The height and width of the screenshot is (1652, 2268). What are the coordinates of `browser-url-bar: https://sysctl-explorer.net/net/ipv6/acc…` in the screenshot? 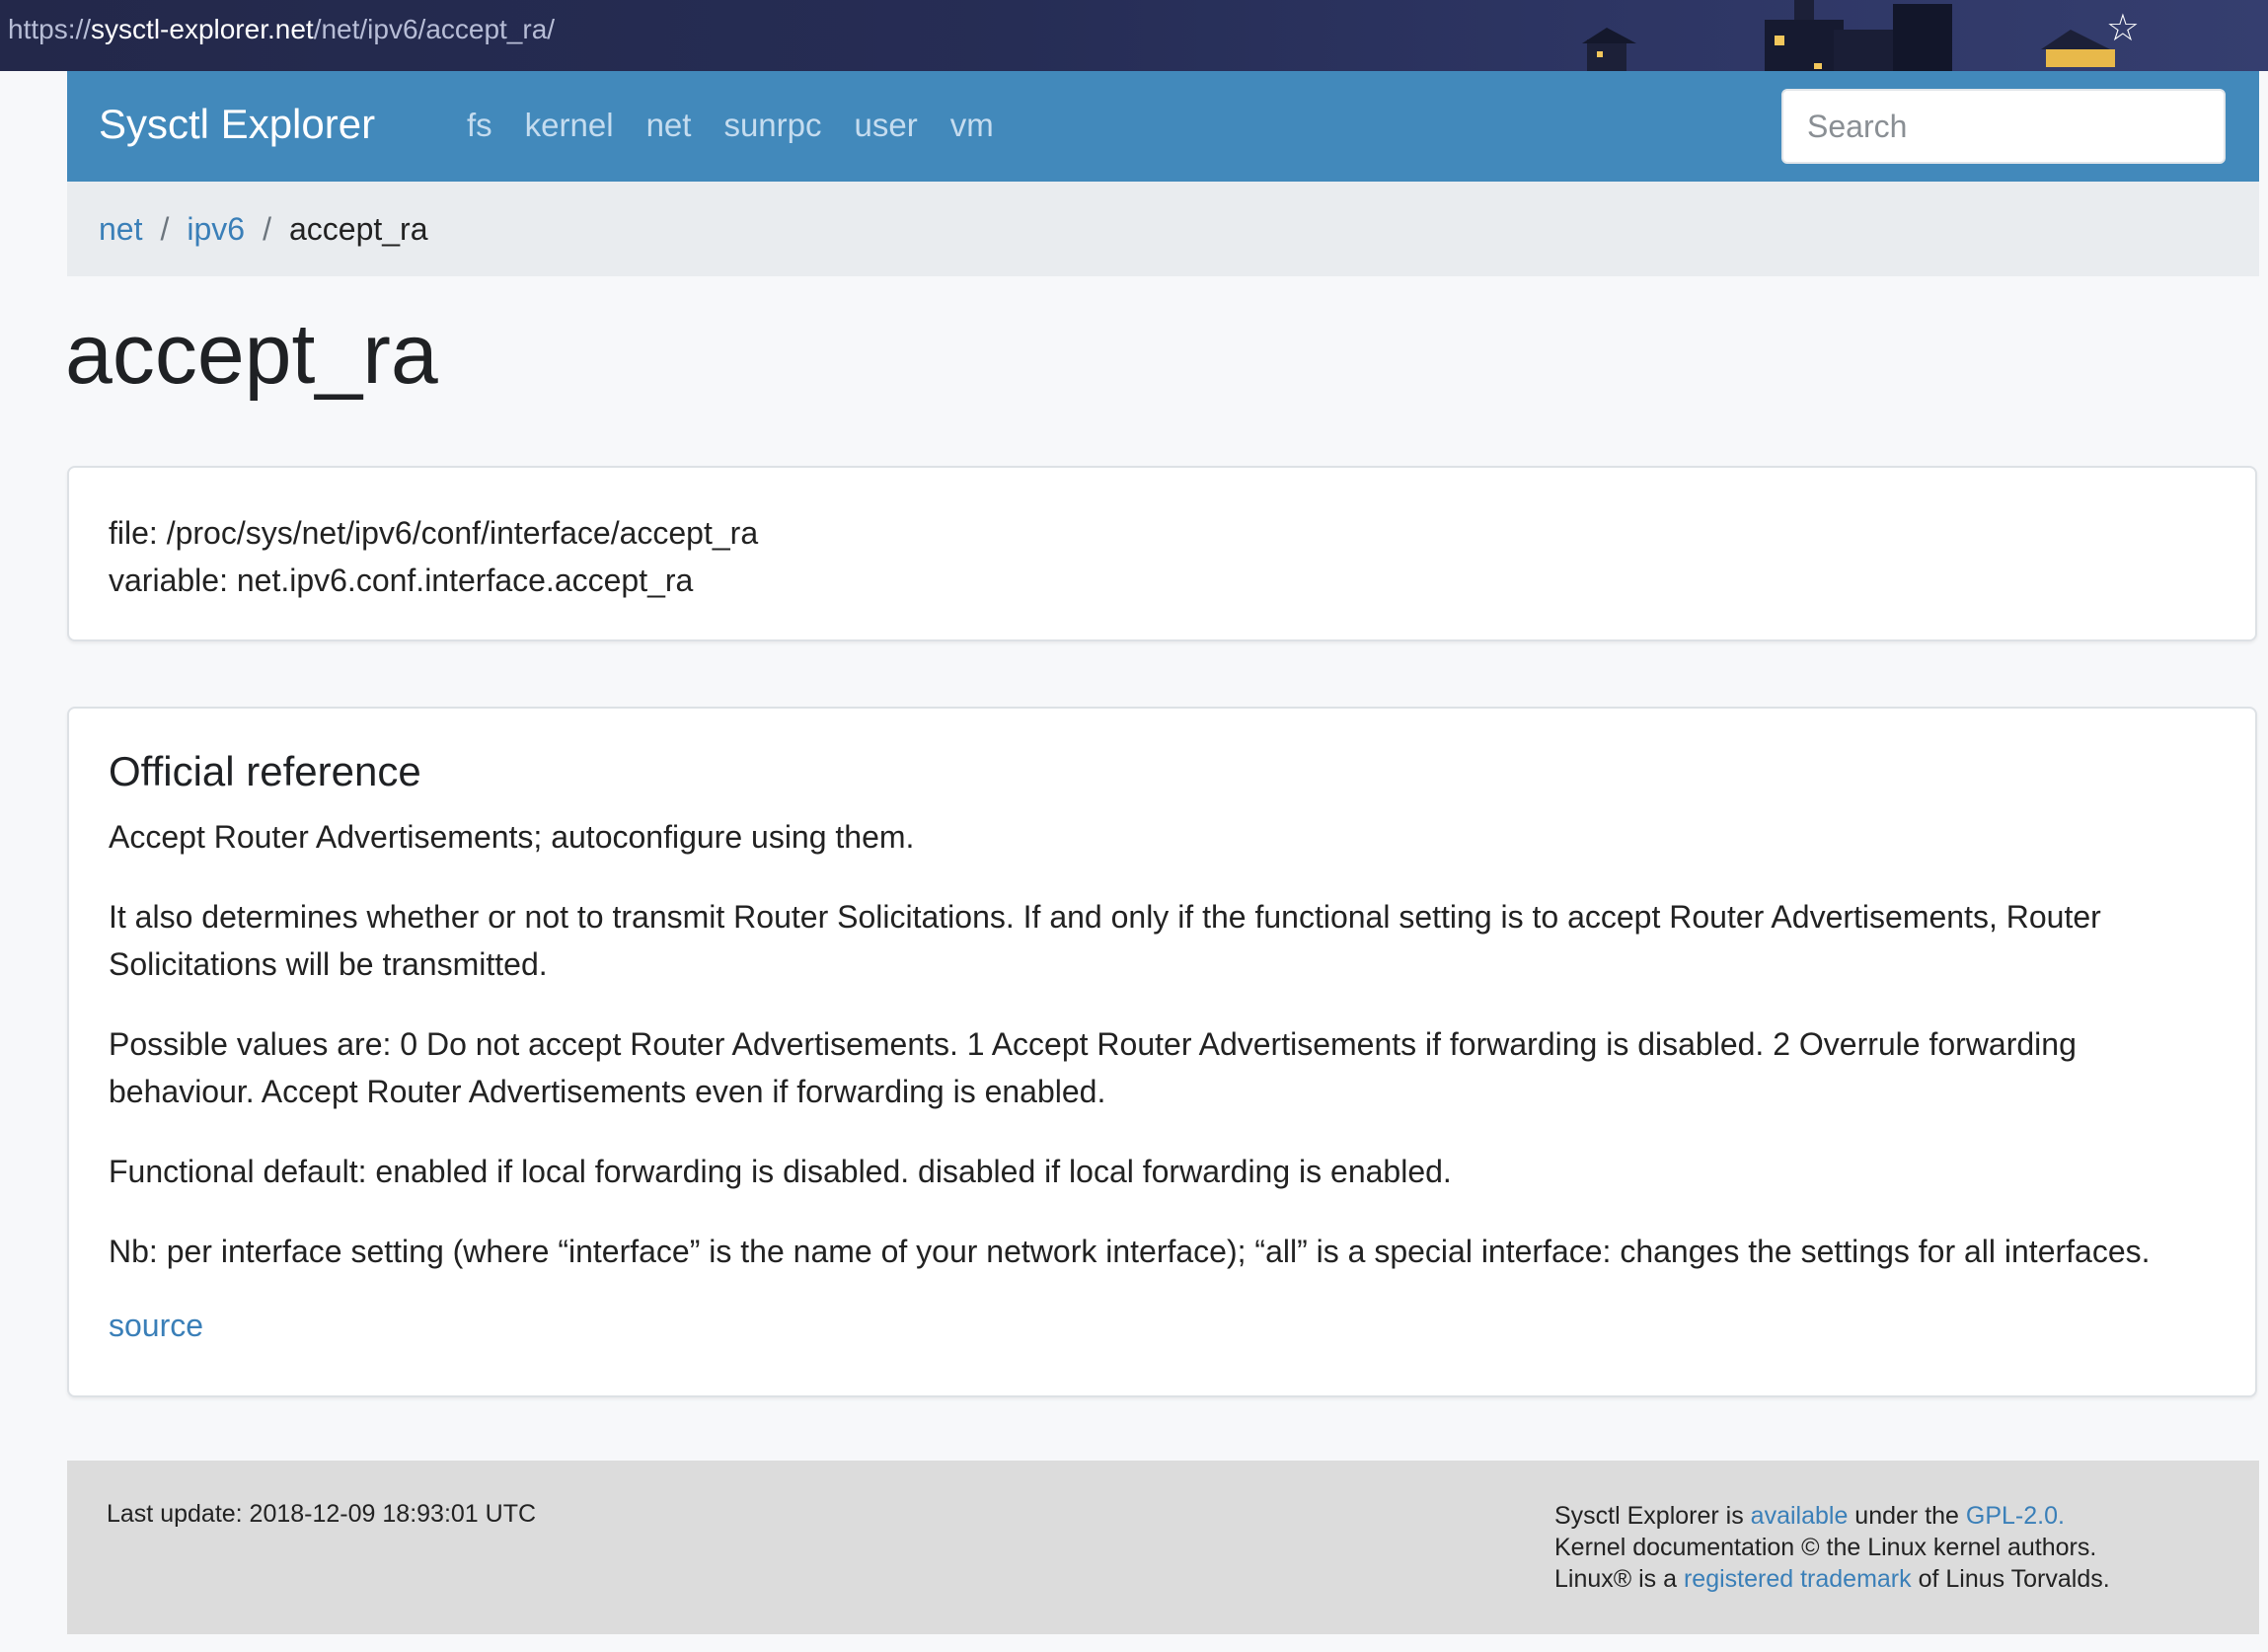 It's located at (1134, 35).